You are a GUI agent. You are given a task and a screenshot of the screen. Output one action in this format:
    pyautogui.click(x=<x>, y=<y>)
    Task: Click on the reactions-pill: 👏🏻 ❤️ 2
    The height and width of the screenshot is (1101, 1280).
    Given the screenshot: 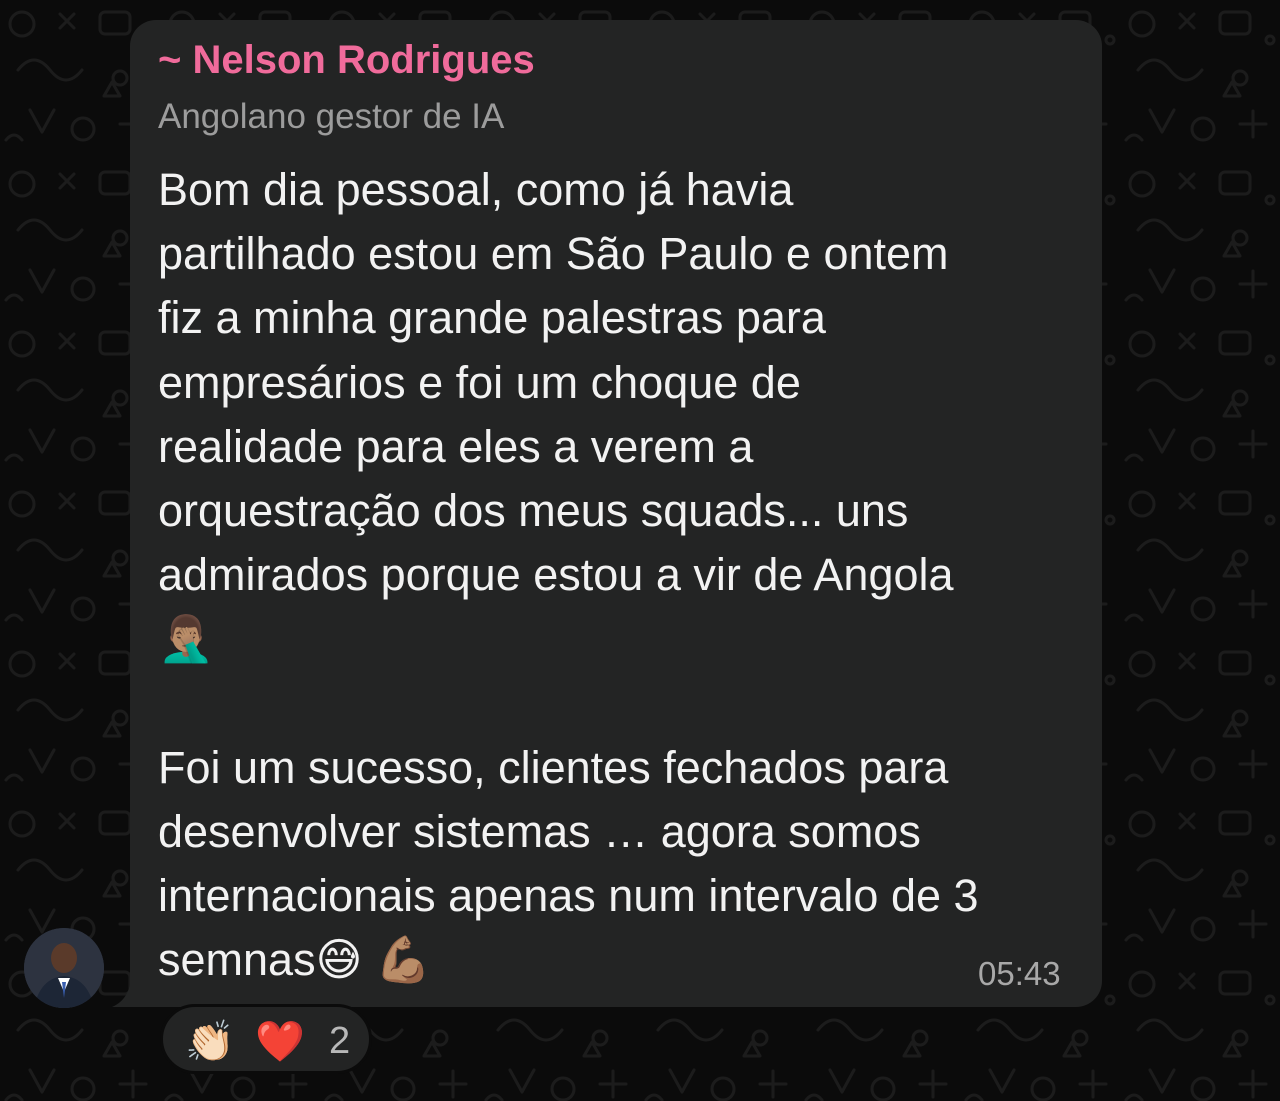 What is the action you would take?
    pyautogui.click(x=266, y=1039)
    